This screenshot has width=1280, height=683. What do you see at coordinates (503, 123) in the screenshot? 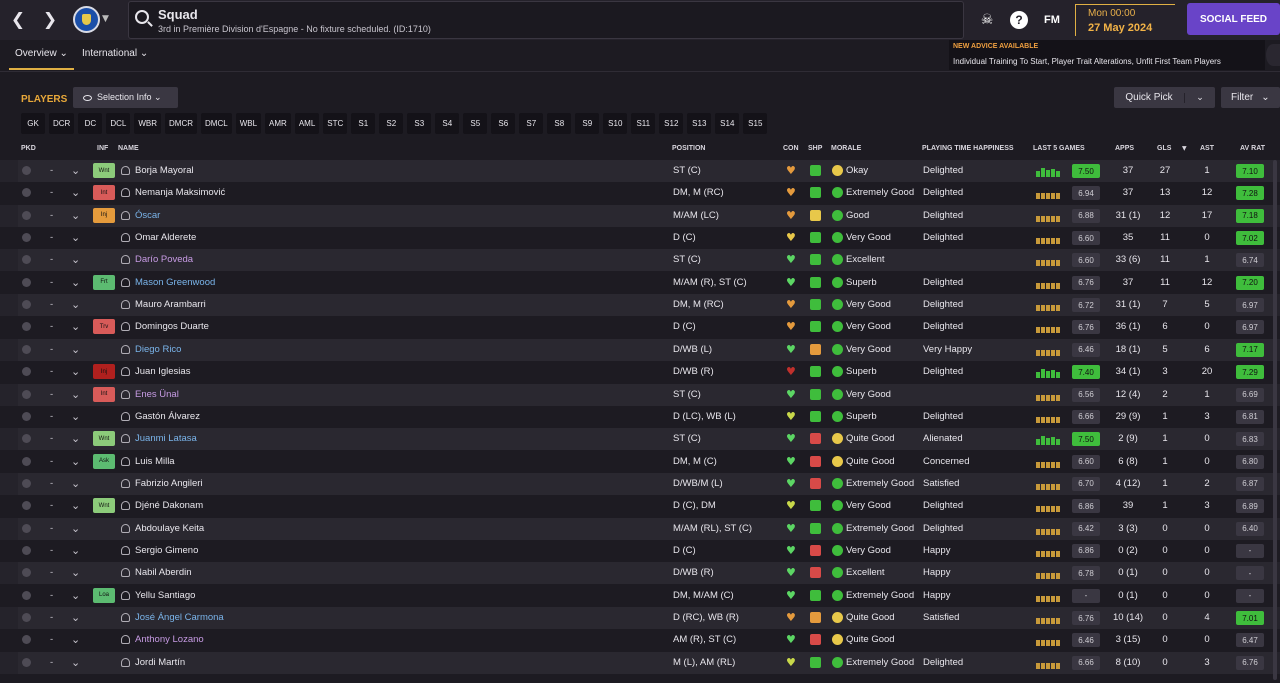
I see `position-button: S6` at bounding box center [503, 123].